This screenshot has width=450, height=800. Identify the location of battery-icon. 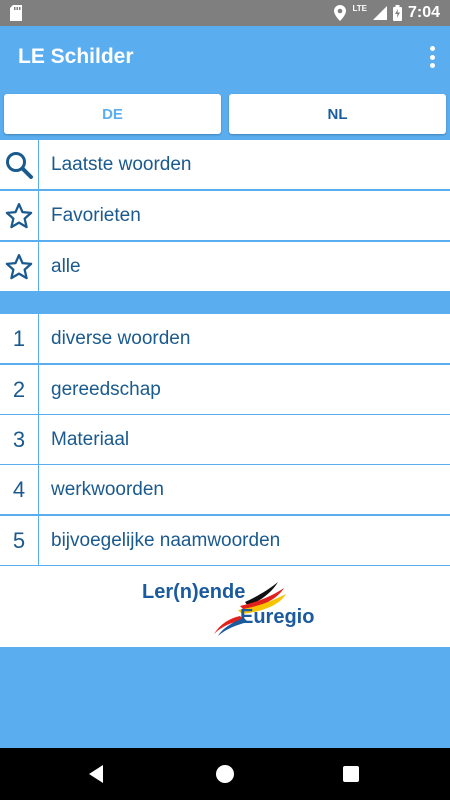
(397, 13).